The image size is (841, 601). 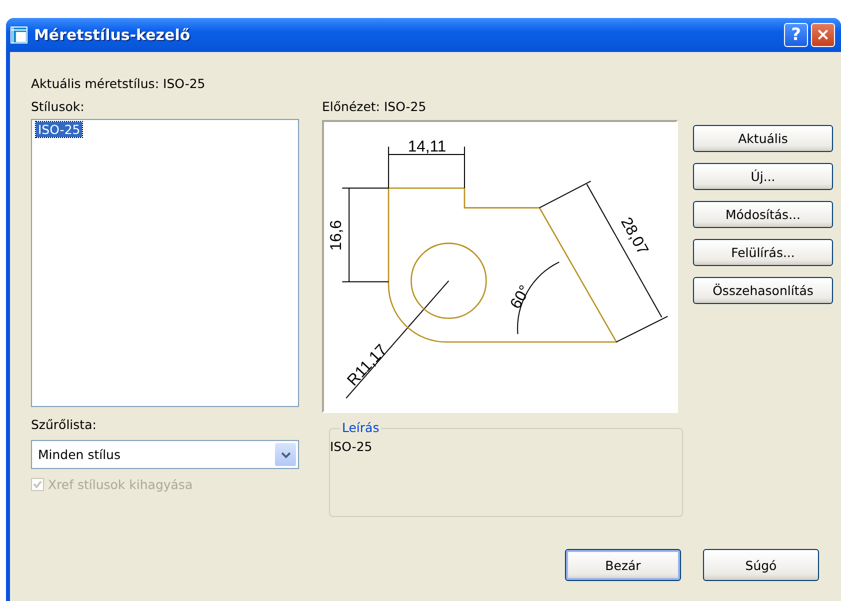 What do you see at coordinates (64, 424) in the screenshot?
I see `filter-label: Szűrőlista:` at bounding box center [64, 424].